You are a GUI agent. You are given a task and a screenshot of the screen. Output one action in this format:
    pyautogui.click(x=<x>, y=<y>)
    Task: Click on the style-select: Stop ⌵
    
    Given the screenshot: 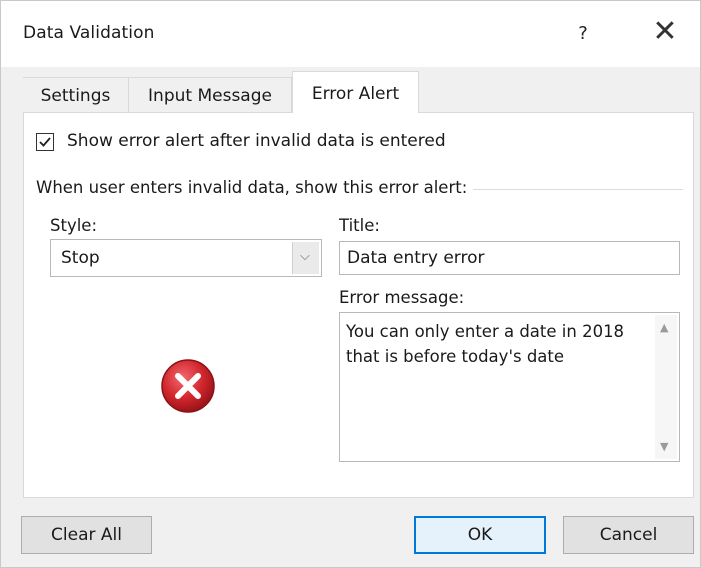 What is the action you would take?
    pyautogui.click(x=186, y=258)
    